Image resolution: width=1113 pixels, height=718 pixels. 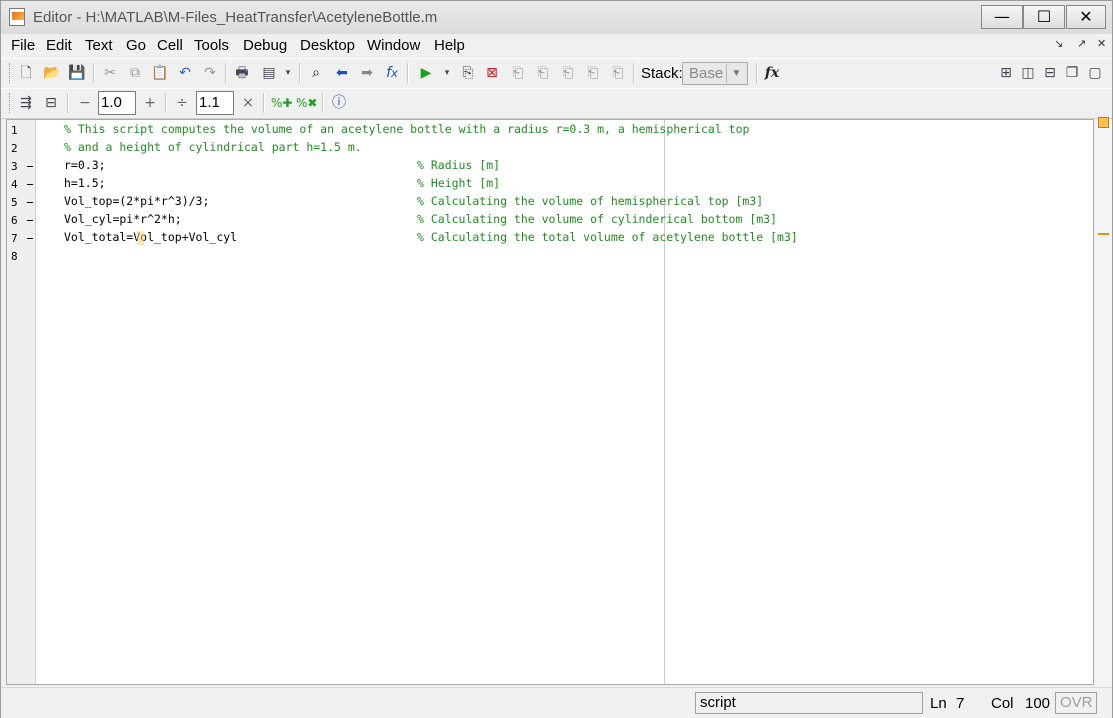 I want to click on copy-icon: ⧉, so click(x=135, y=73).